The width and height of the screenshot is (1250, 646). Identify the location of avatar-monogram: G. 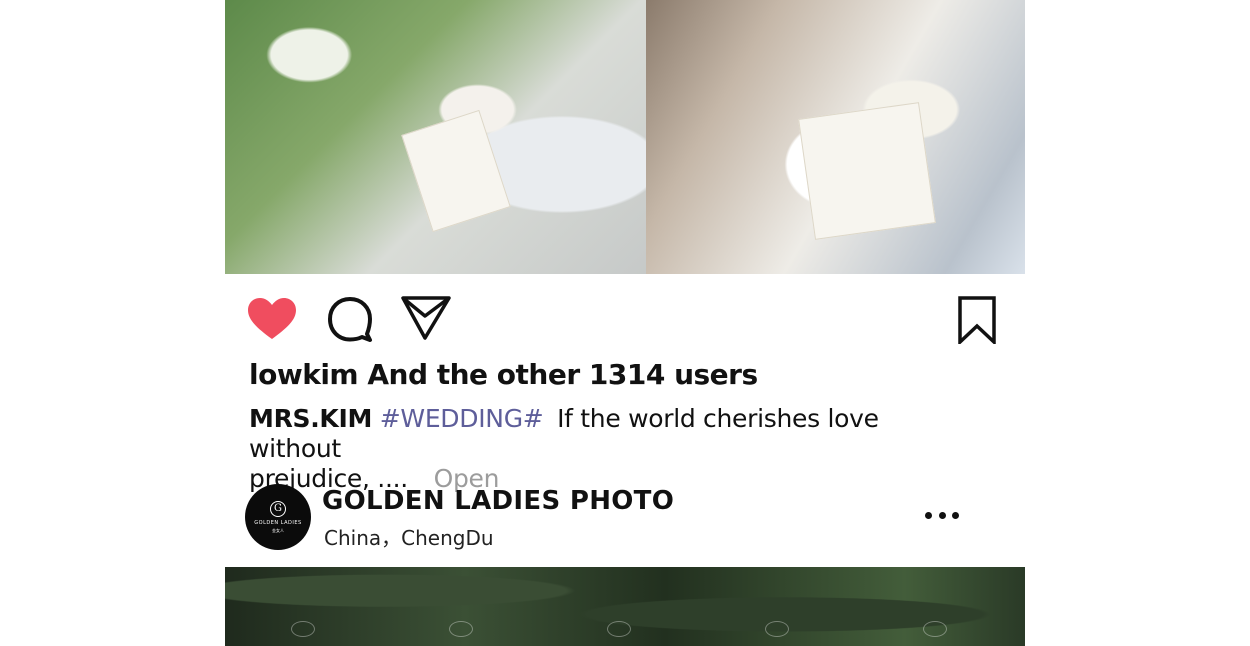
(278, 508).